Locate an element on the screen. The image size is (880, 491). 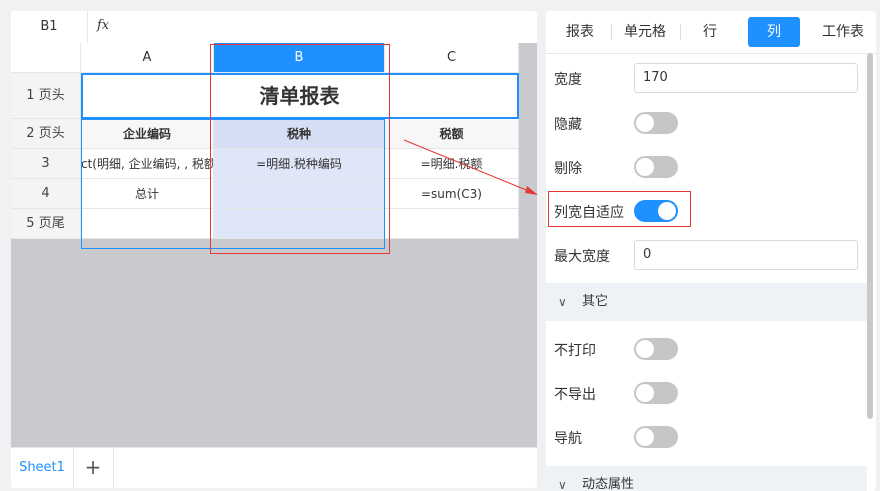
width-input: 170 is located at coordinates (746, 78).